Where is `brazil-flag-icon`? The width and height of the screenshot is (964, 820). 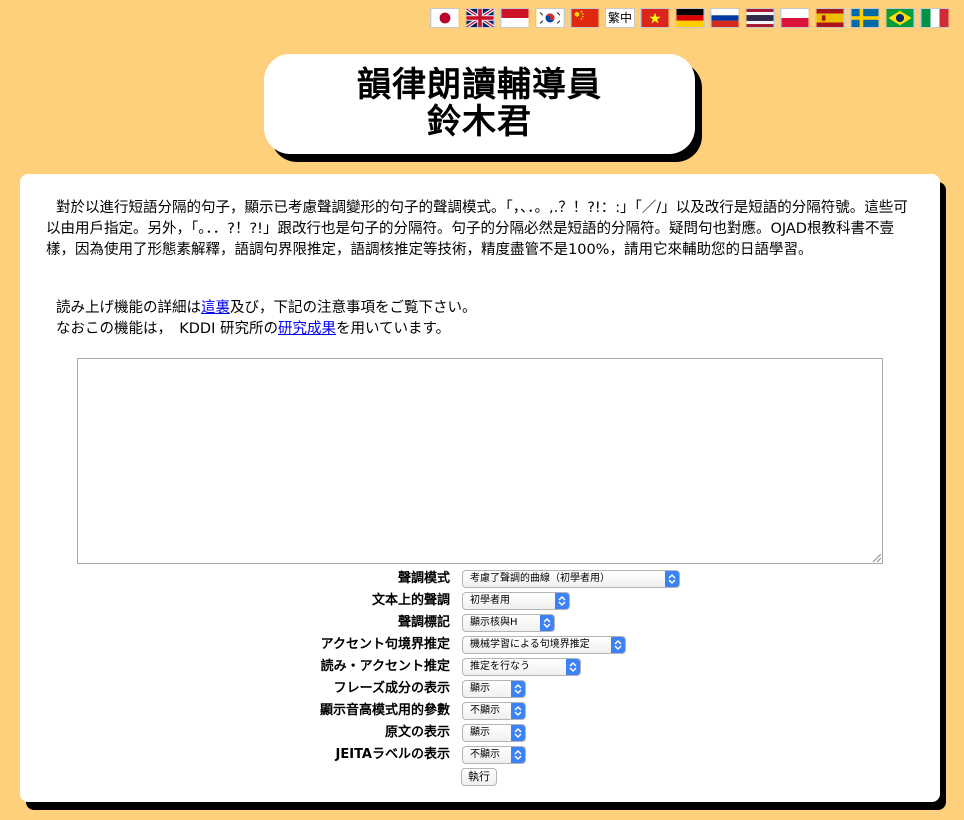
brazil-flag-icon is located at coordinates (900, 18).